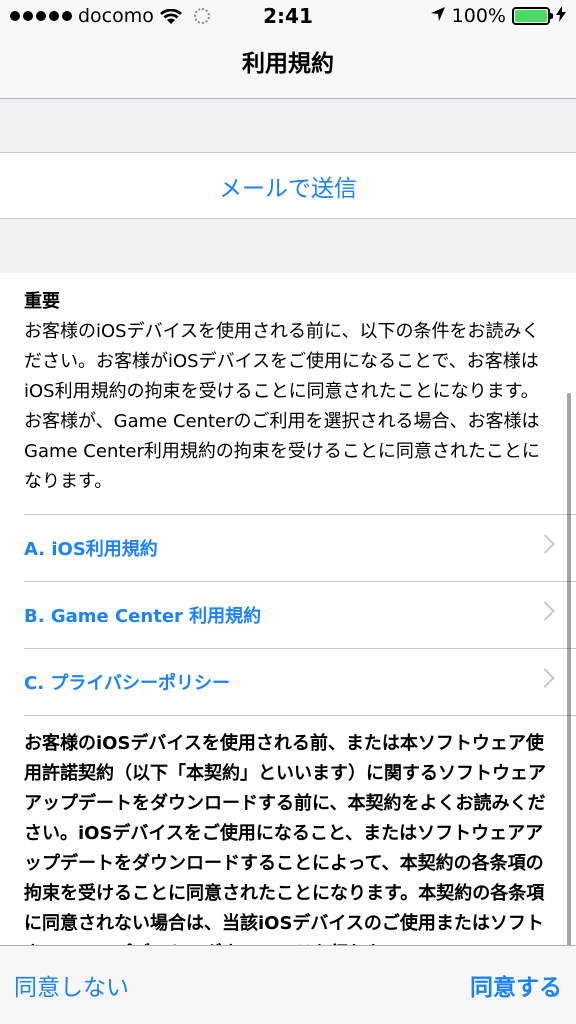  What do you see at coordinates (561, 16) in the screenshot?
I see `charging-bolt-icon` at bounding box center [561, 16].